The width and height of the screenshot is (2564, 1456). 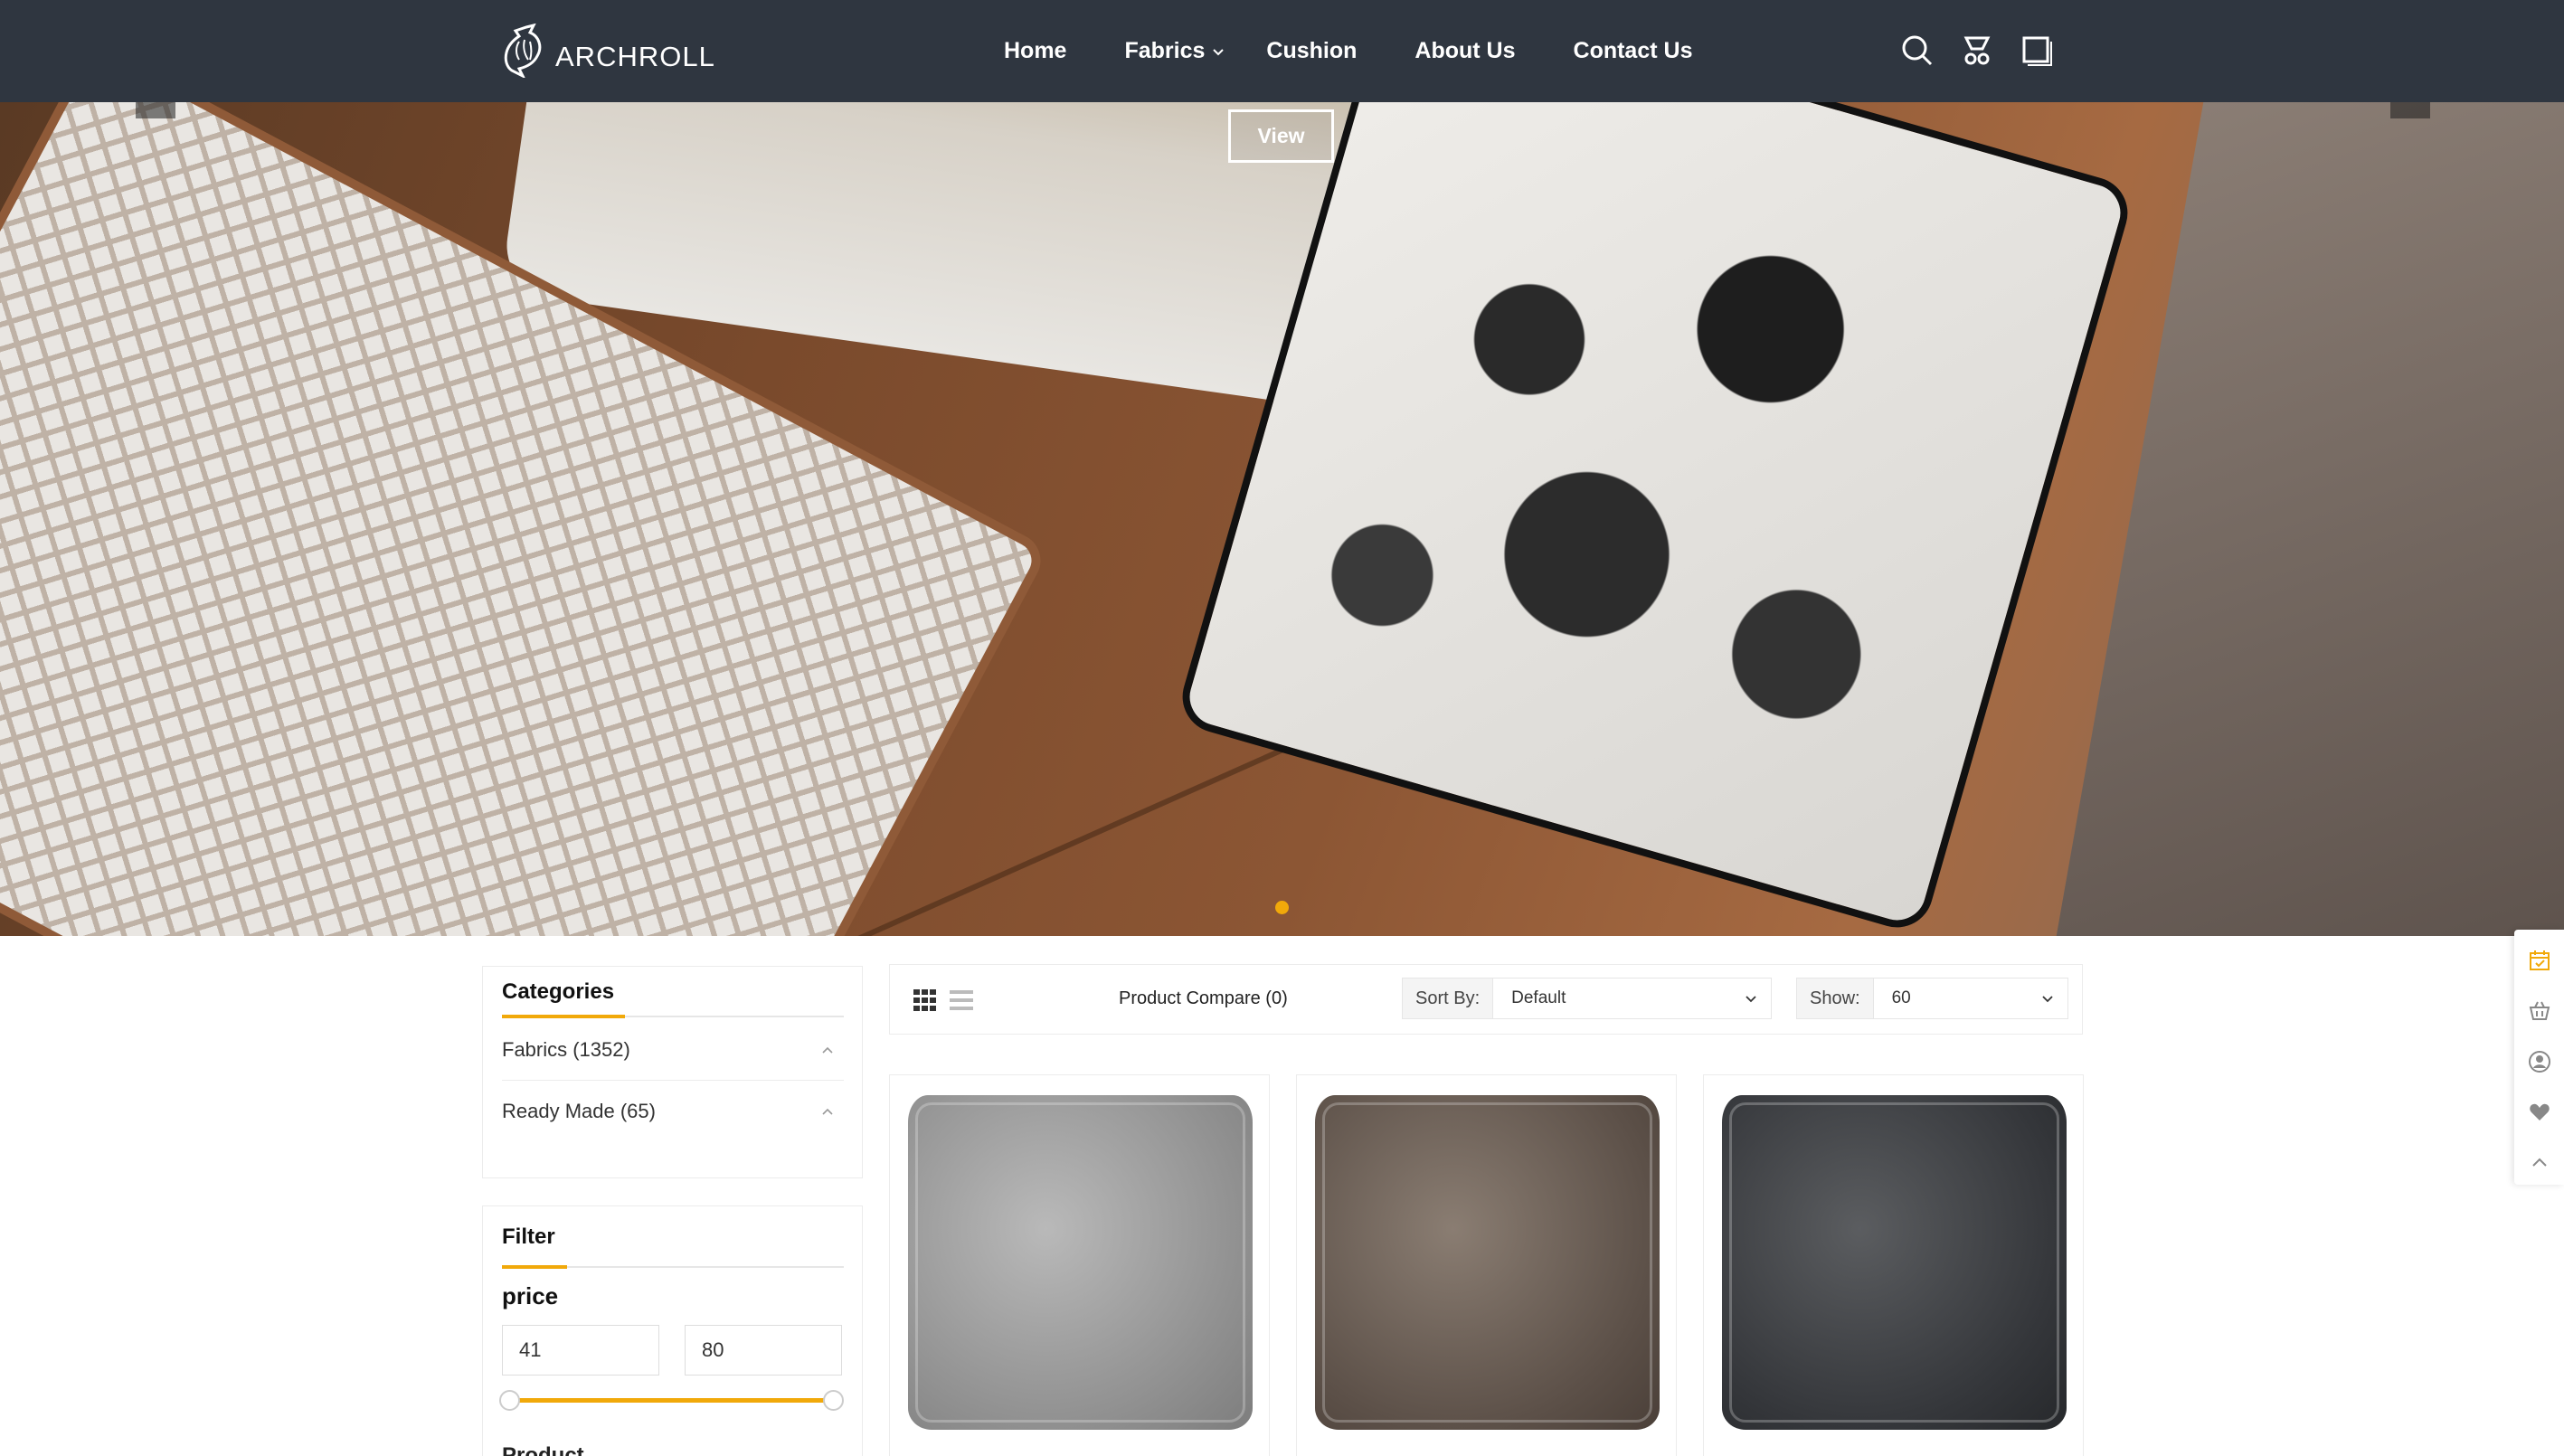 I want to click on price-max-input, so click(x=763, y=1350).